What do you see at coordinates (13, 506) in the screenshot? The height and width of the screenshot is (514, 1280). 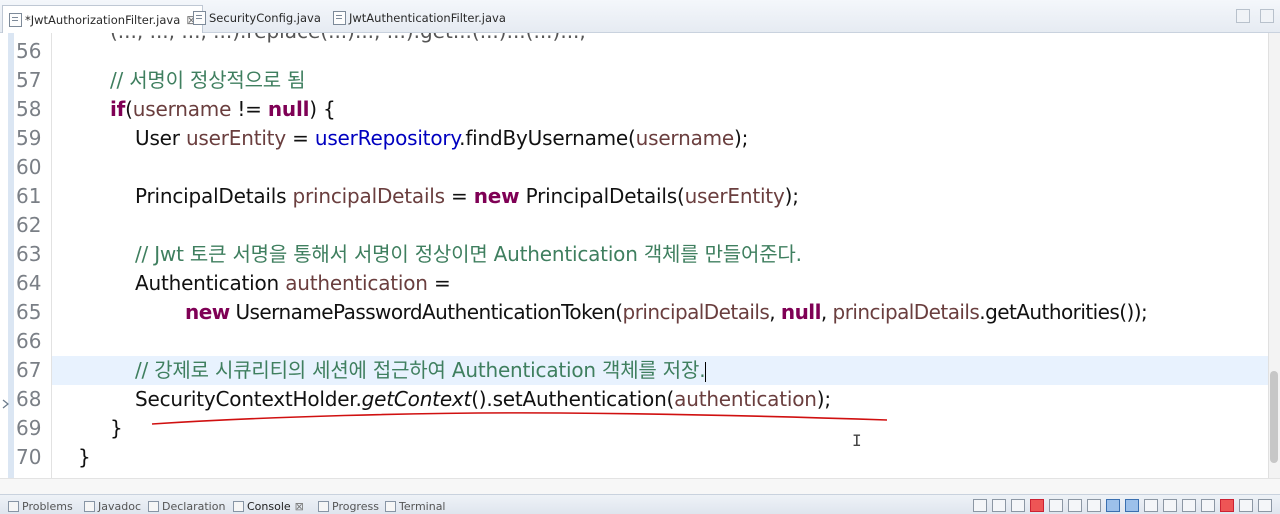 I see `problems-icon` at bounding box center [13, 506].